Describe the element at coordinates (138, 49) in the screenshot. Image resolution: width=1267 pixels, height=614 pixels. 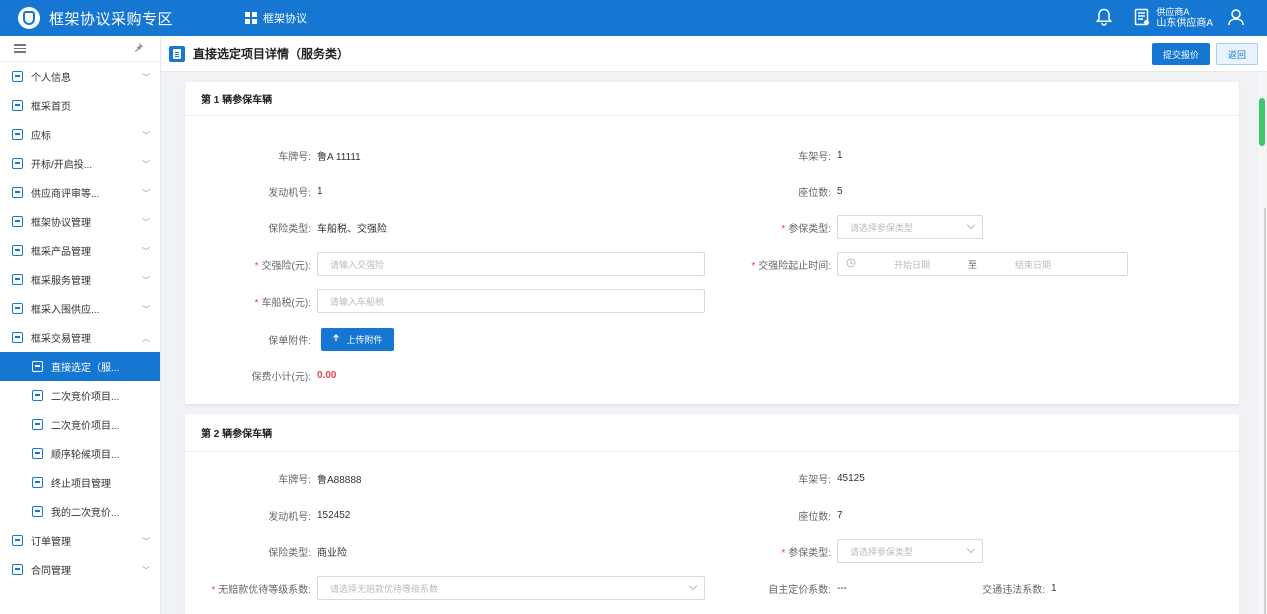
I see `pin-icon` at that location.